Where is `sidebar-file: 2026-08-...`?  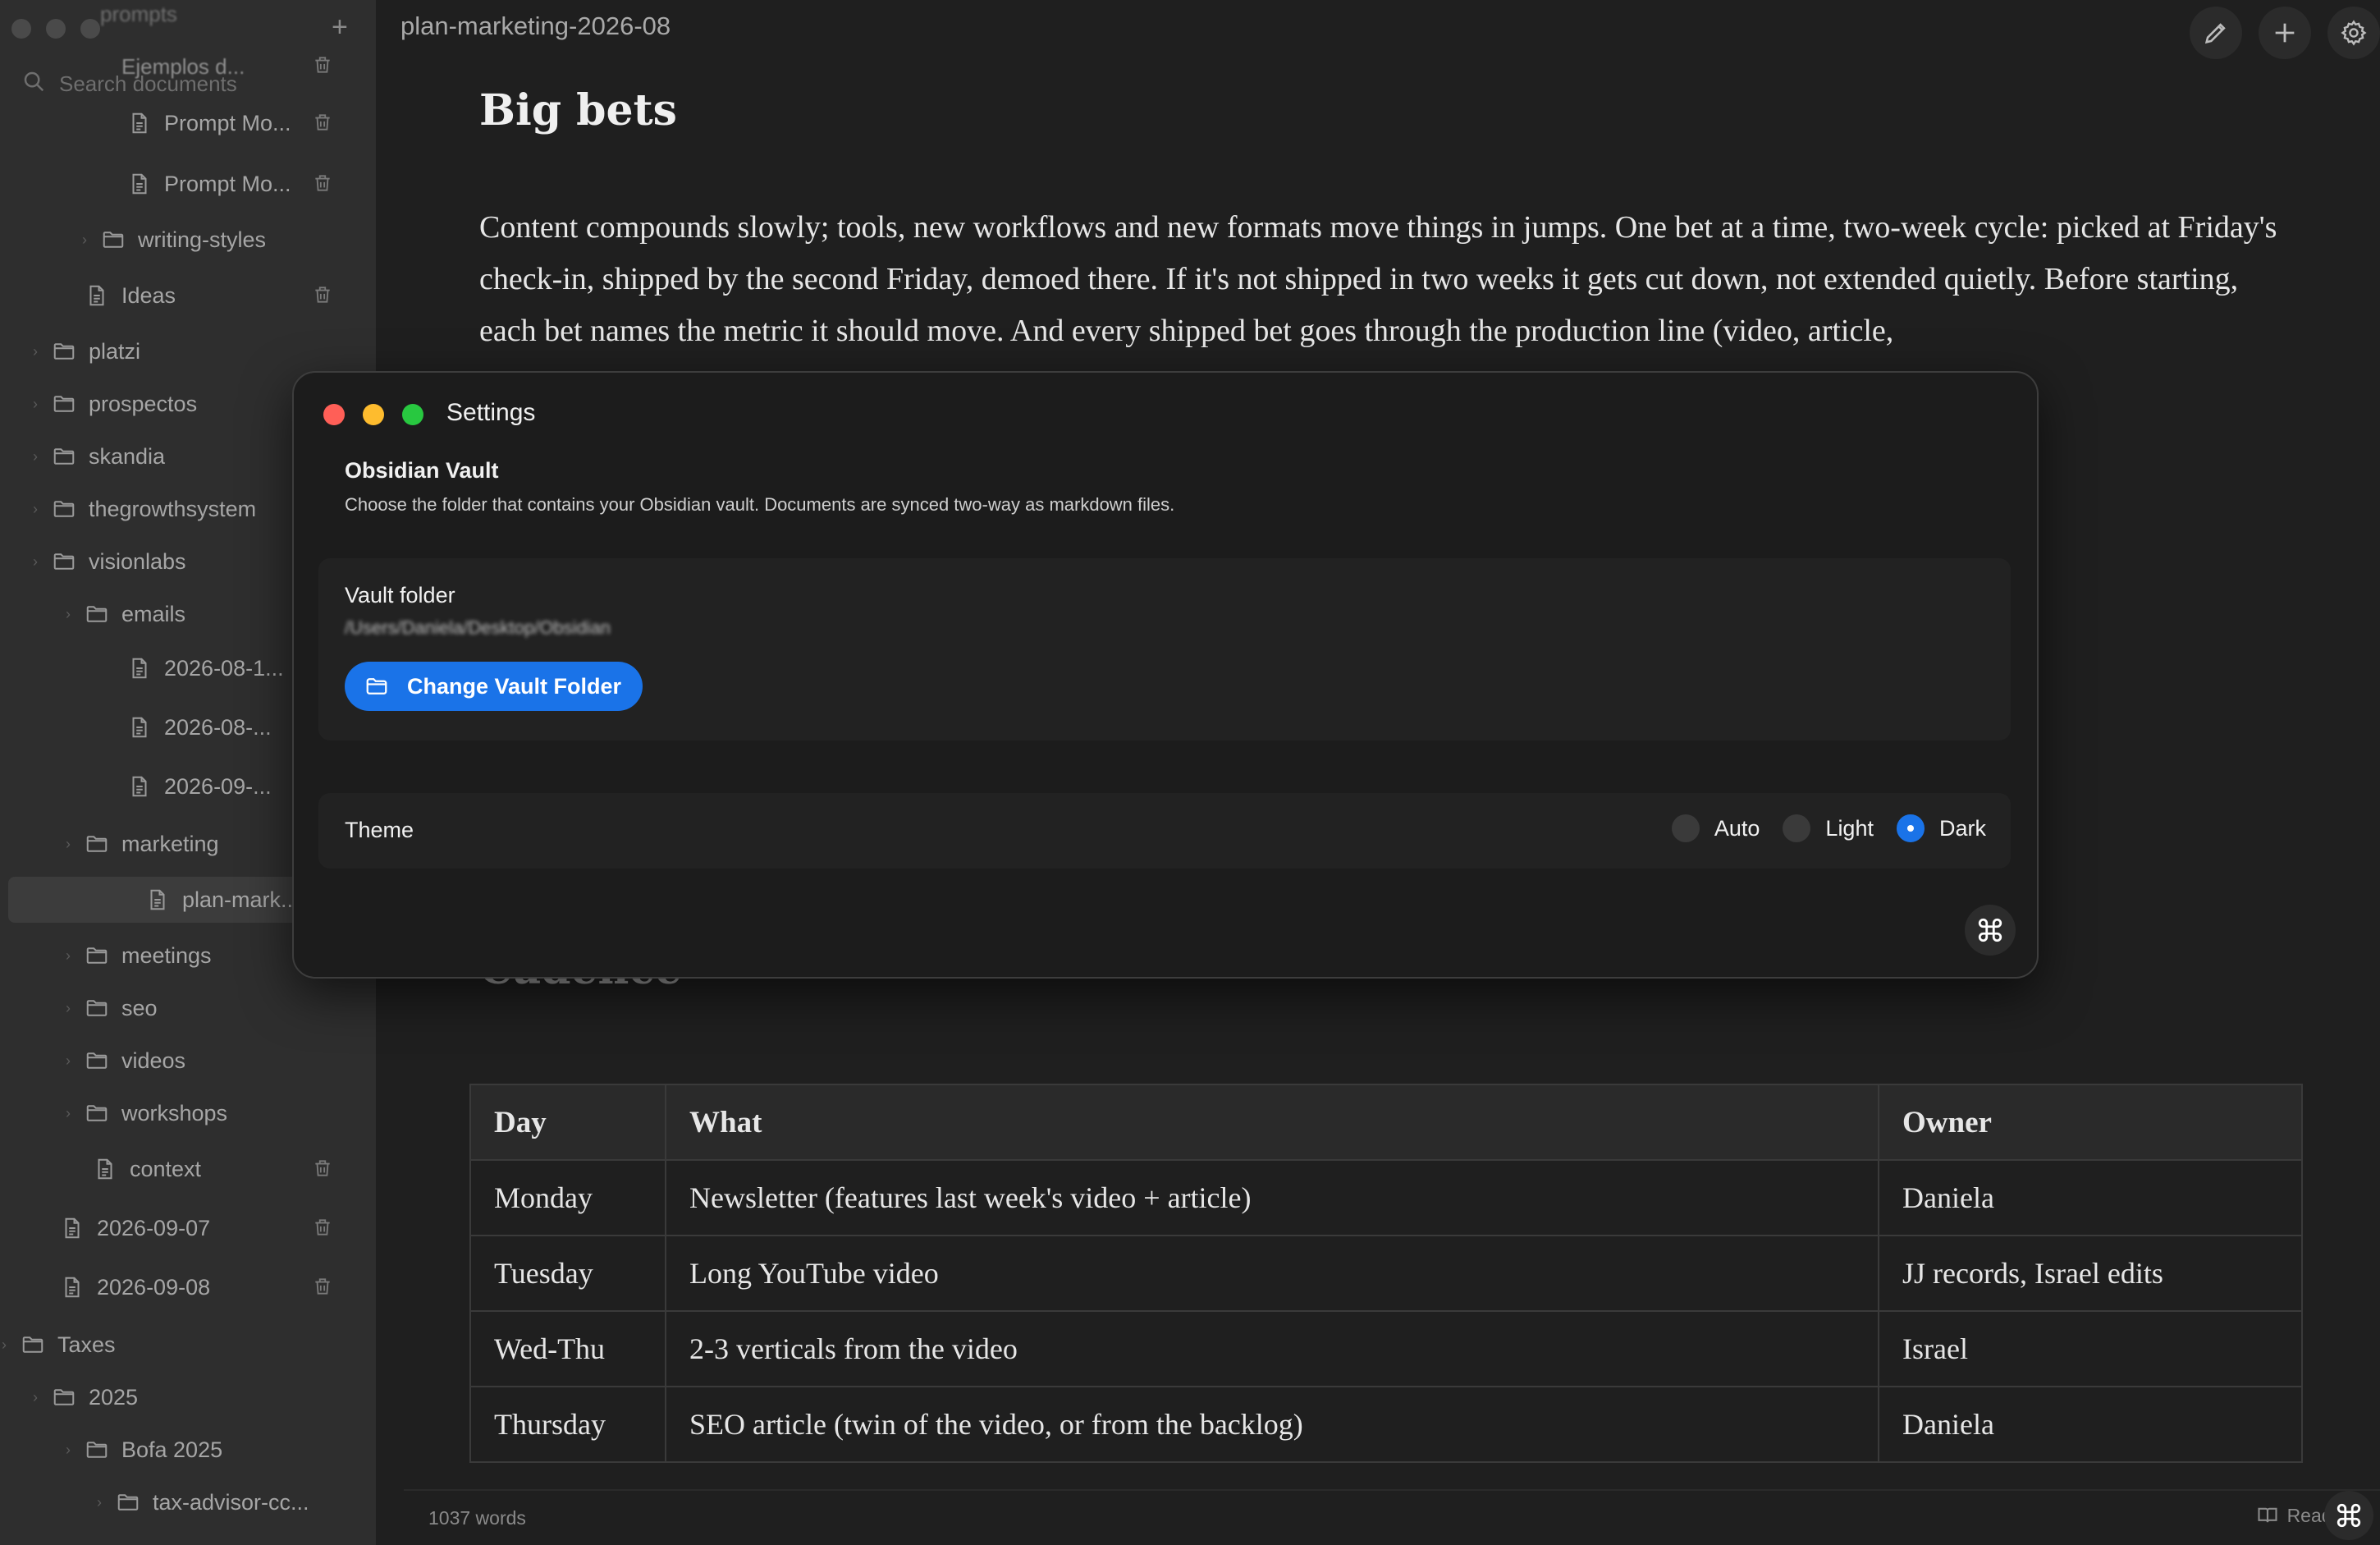 sidebar-file: 2026-08-... is located at coordinates (190, 727).